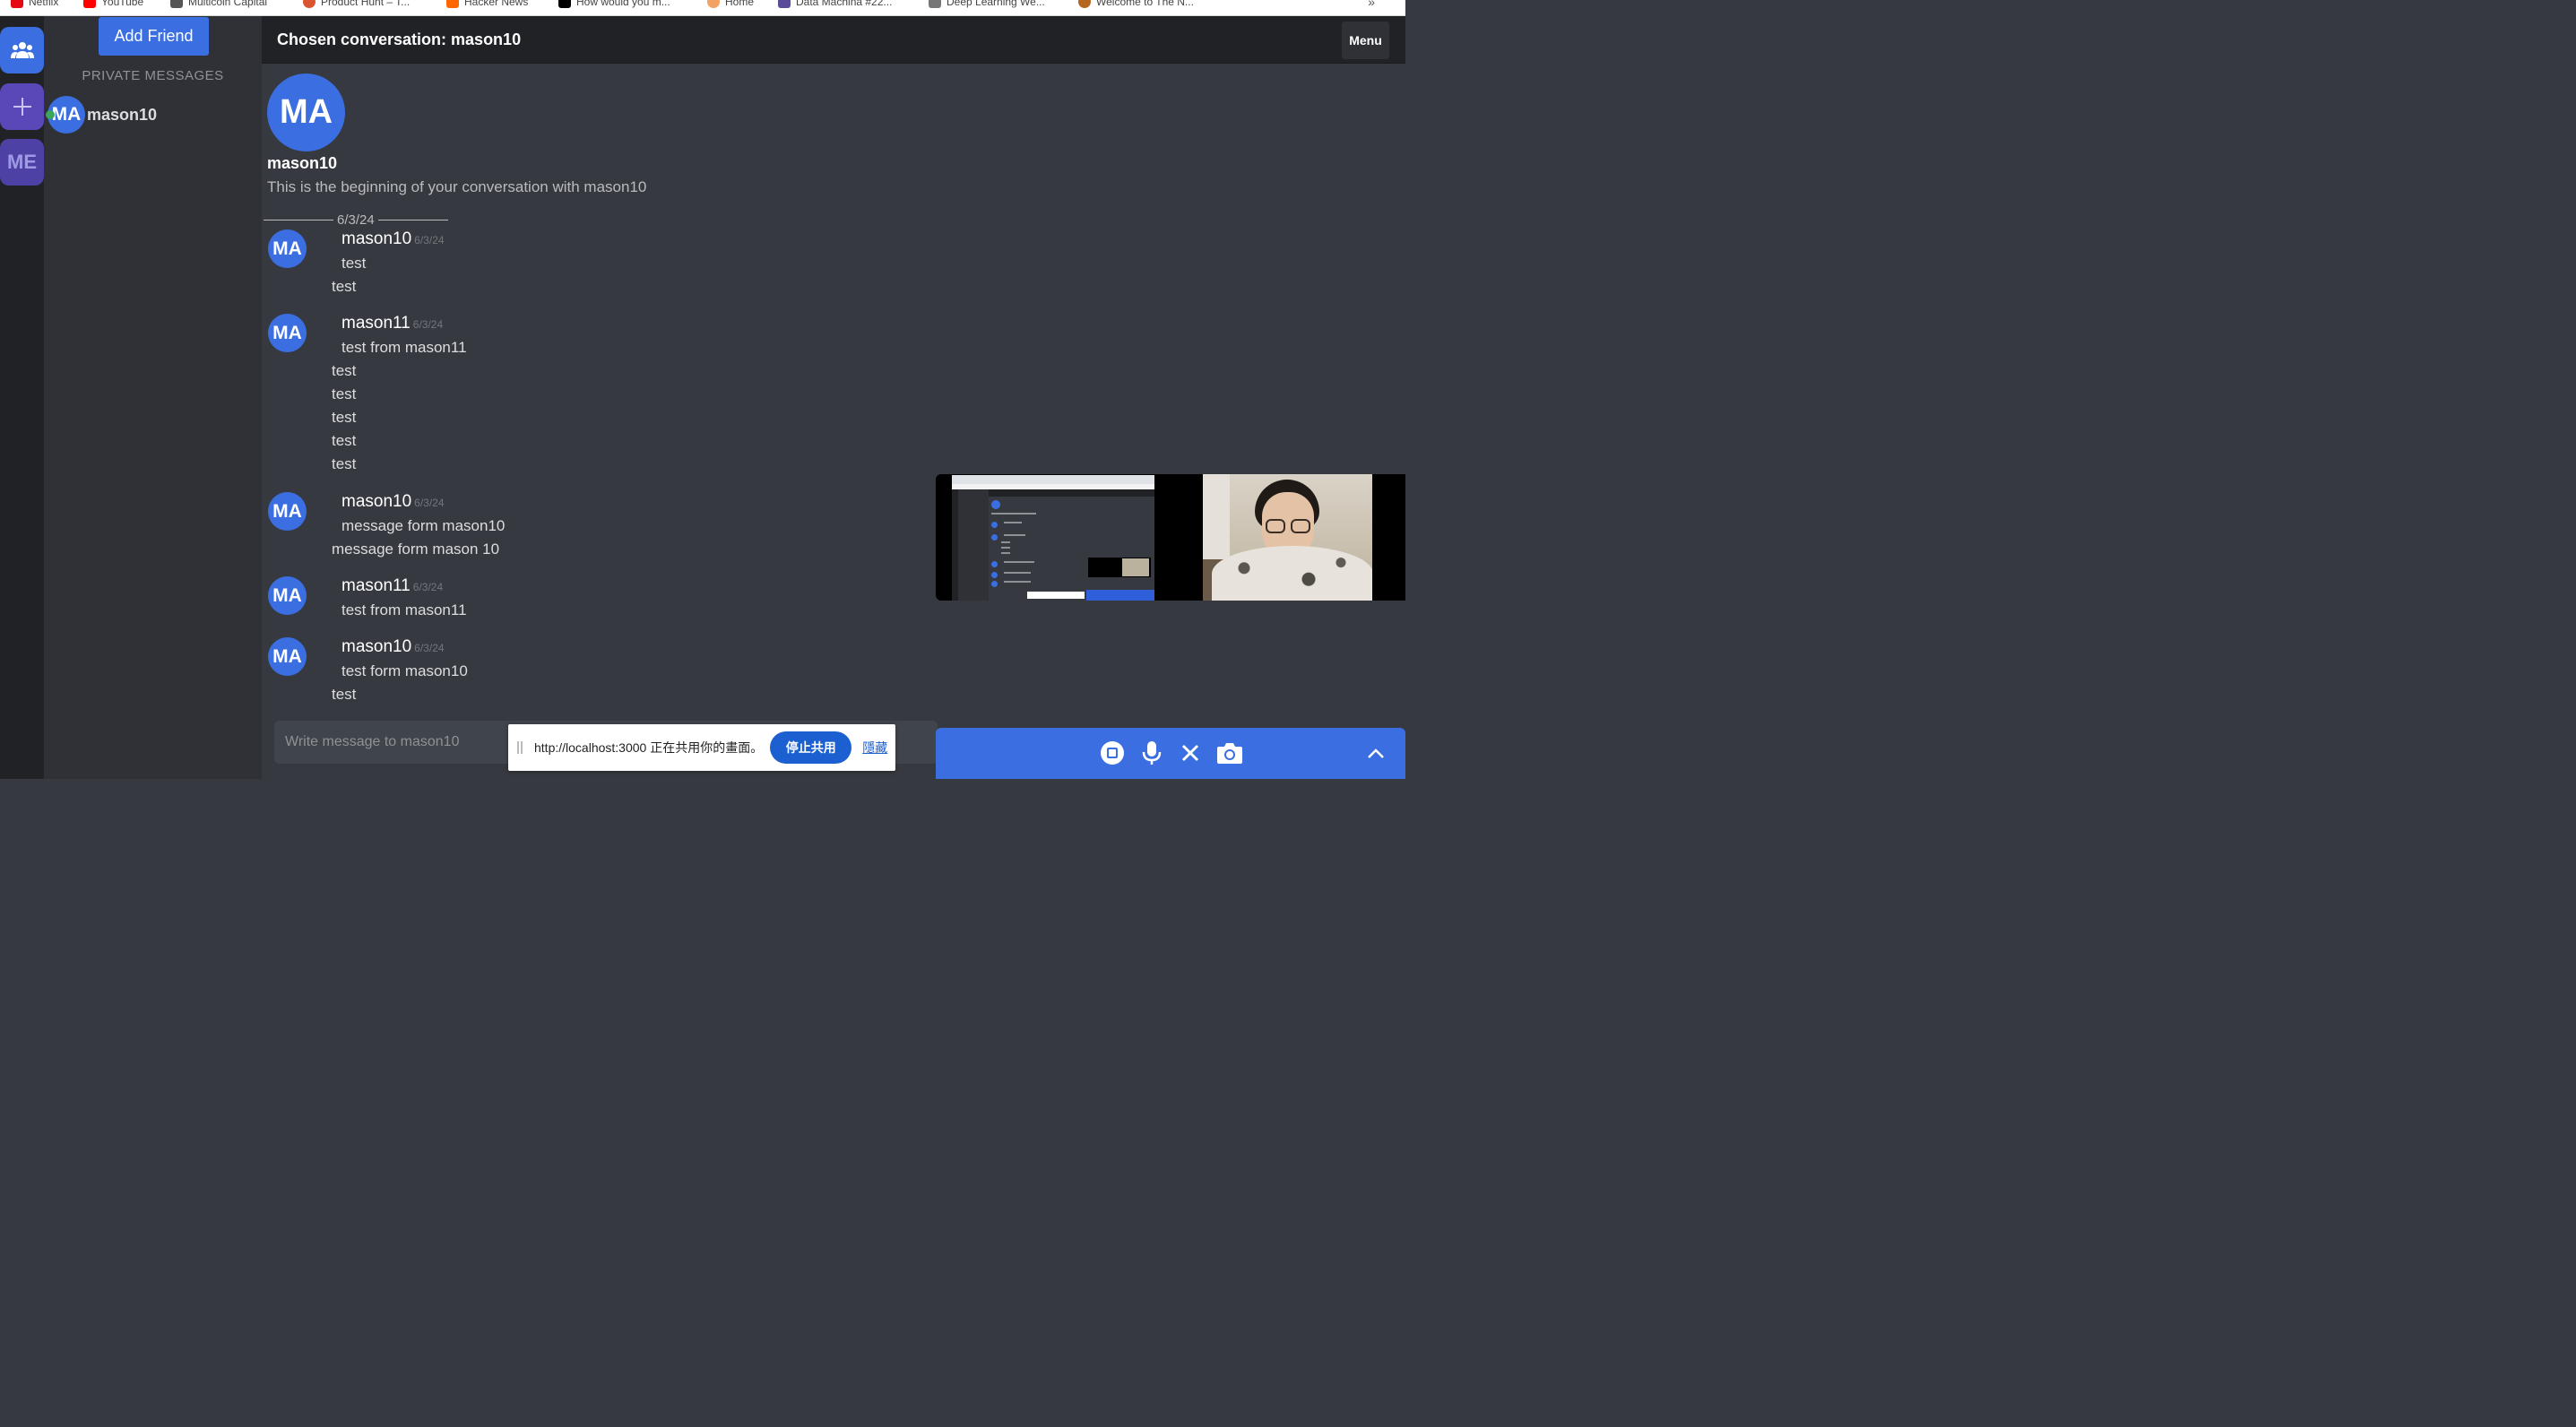 The image size is (2576, 1427). What do you see at coordinates (113, 5) in the screenshot?
I see `bookmark-youtube: YouTube` at bounding box center [113, 5].